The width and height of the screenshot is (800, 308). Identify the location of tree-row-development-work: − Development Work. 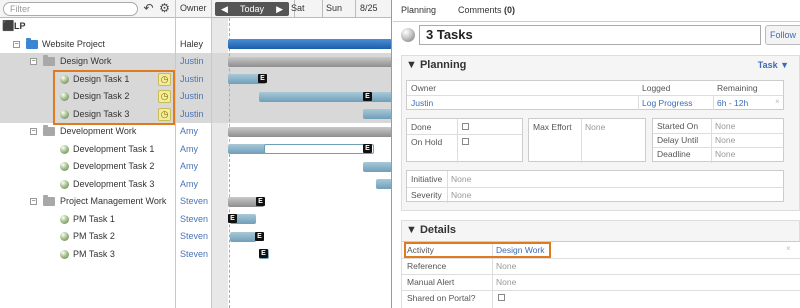
(87, 132).